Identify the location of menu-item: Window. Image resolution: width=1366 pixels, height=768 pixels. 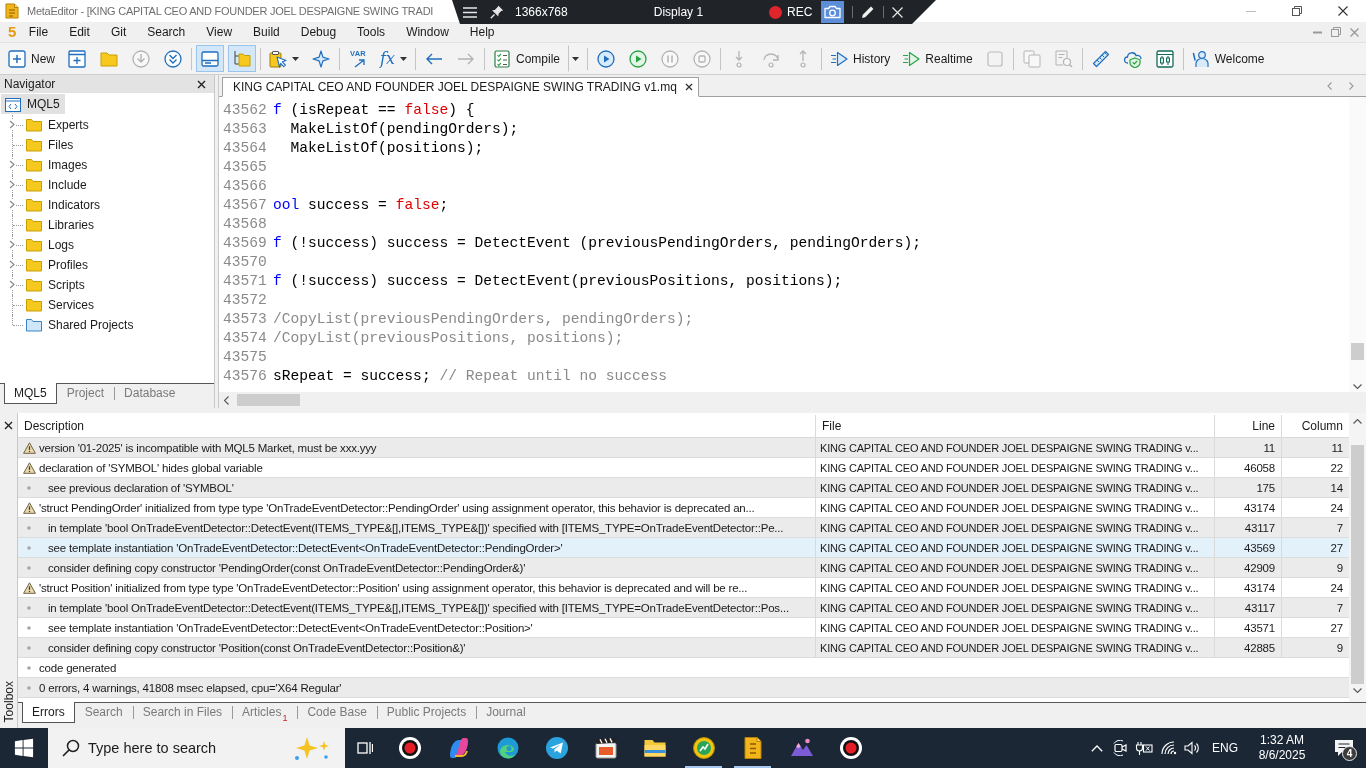
(427, 32).